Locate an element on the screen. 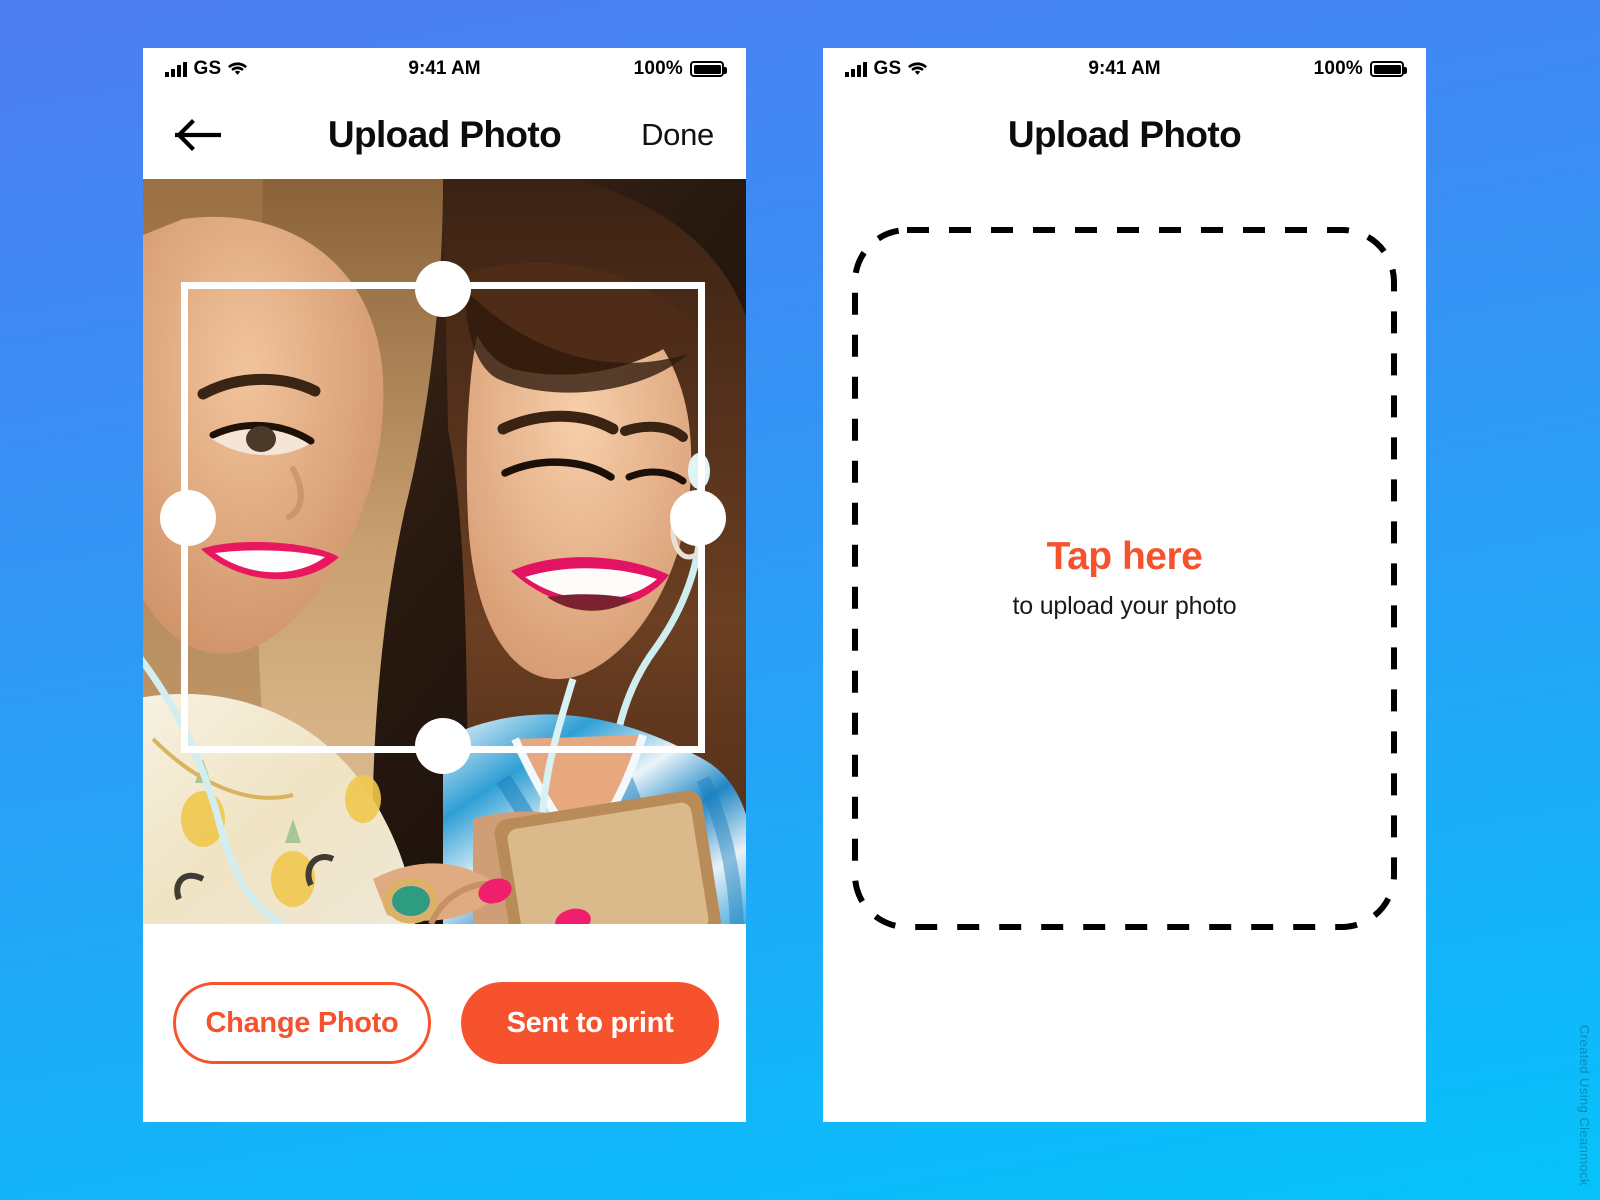 Image resolution: width=1600 pixels, height=1200 pixels. crop-handle-top is located at coordinates (443, 289).